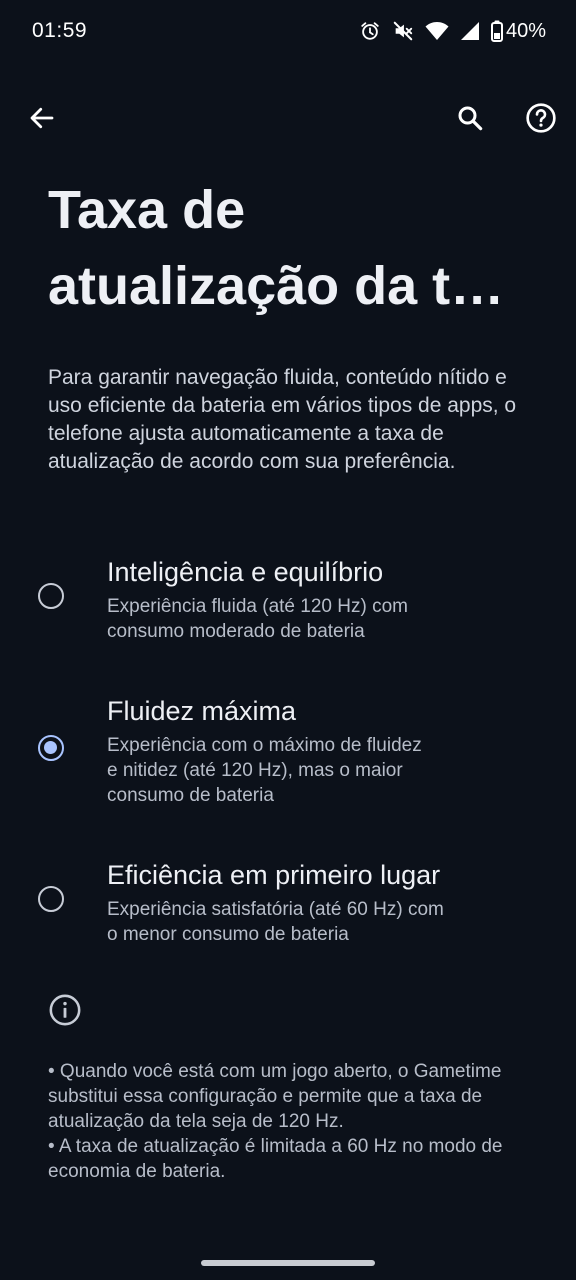 The image size is (576, 1280). Describe the element at coordinates (437, 31) in the screenshot. I see `wifi-icon` at that location.